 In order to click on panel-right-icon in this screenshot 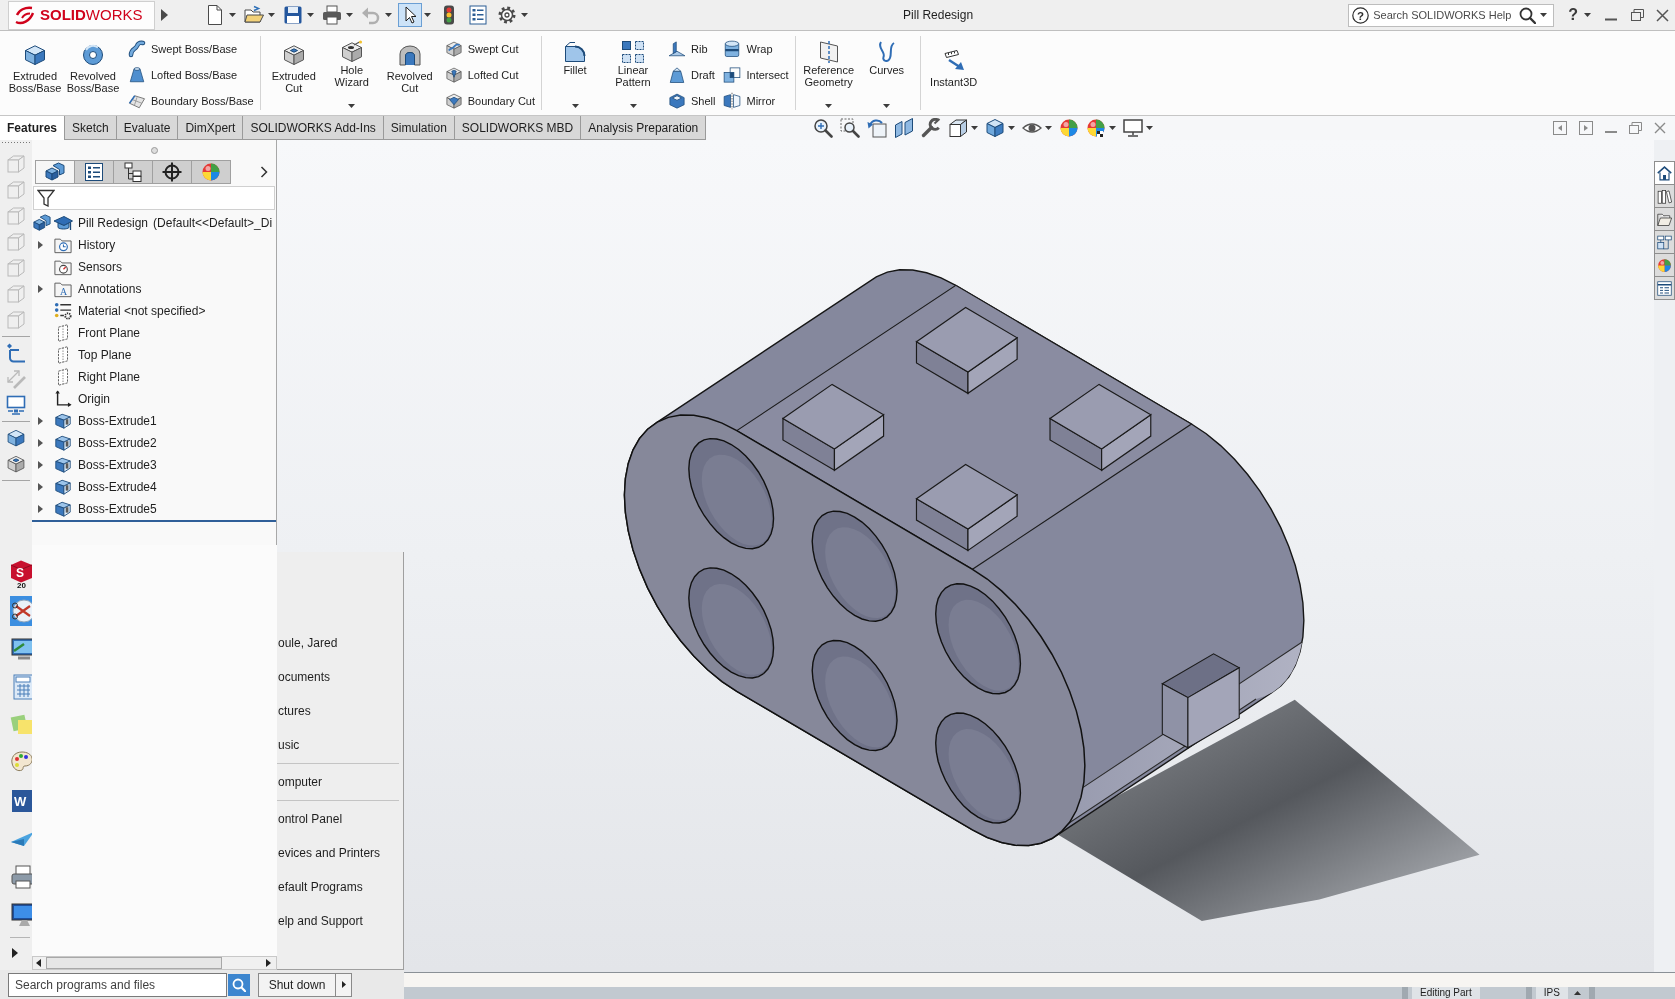, I will do `click(1586, 128)`.